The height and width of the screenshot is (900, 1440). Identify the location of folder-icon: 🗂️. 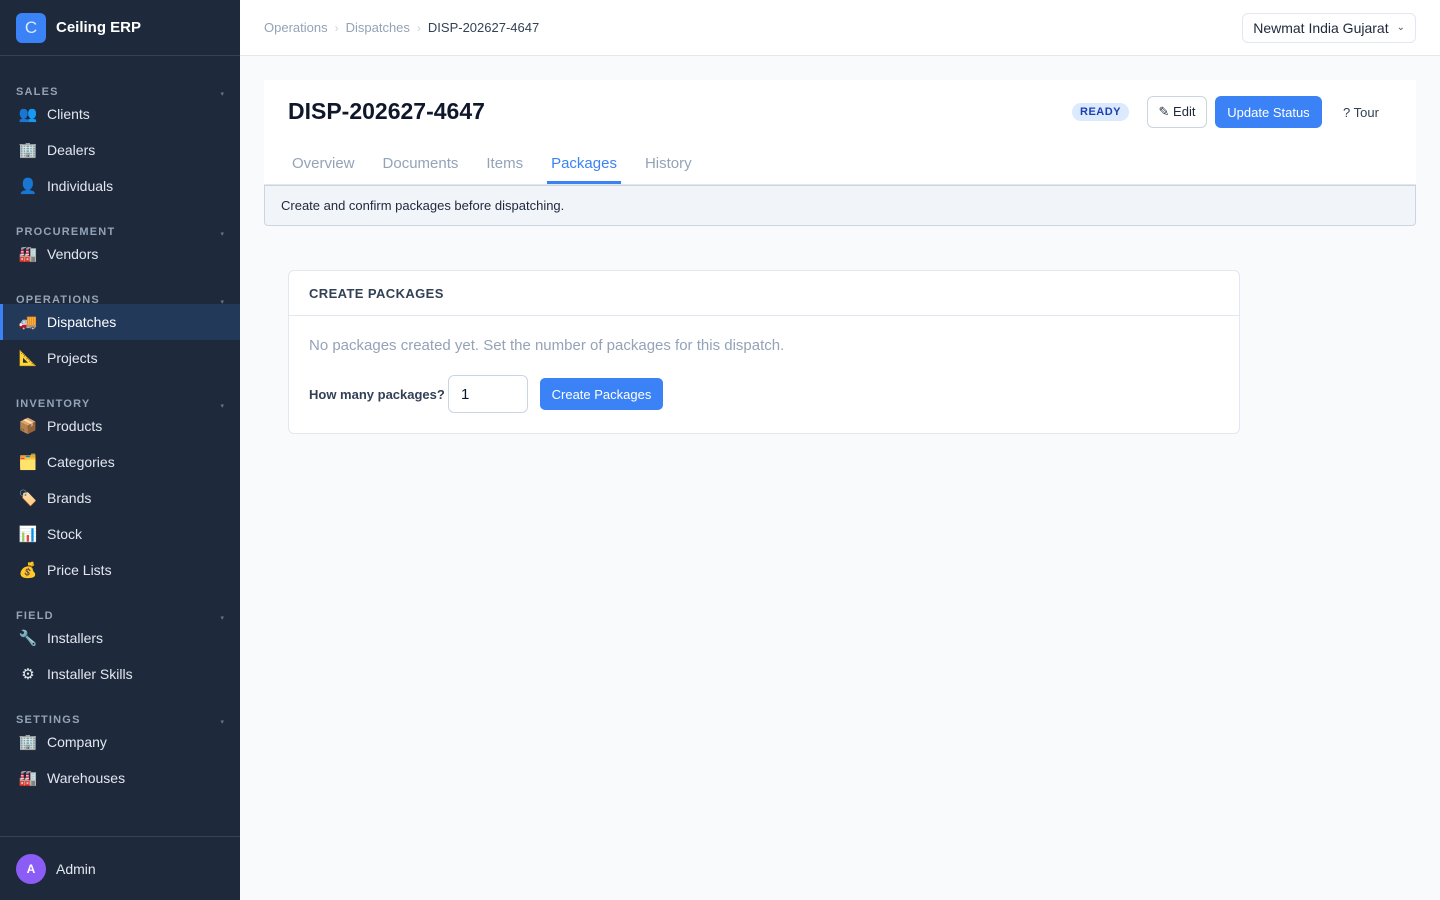
(28, 462).